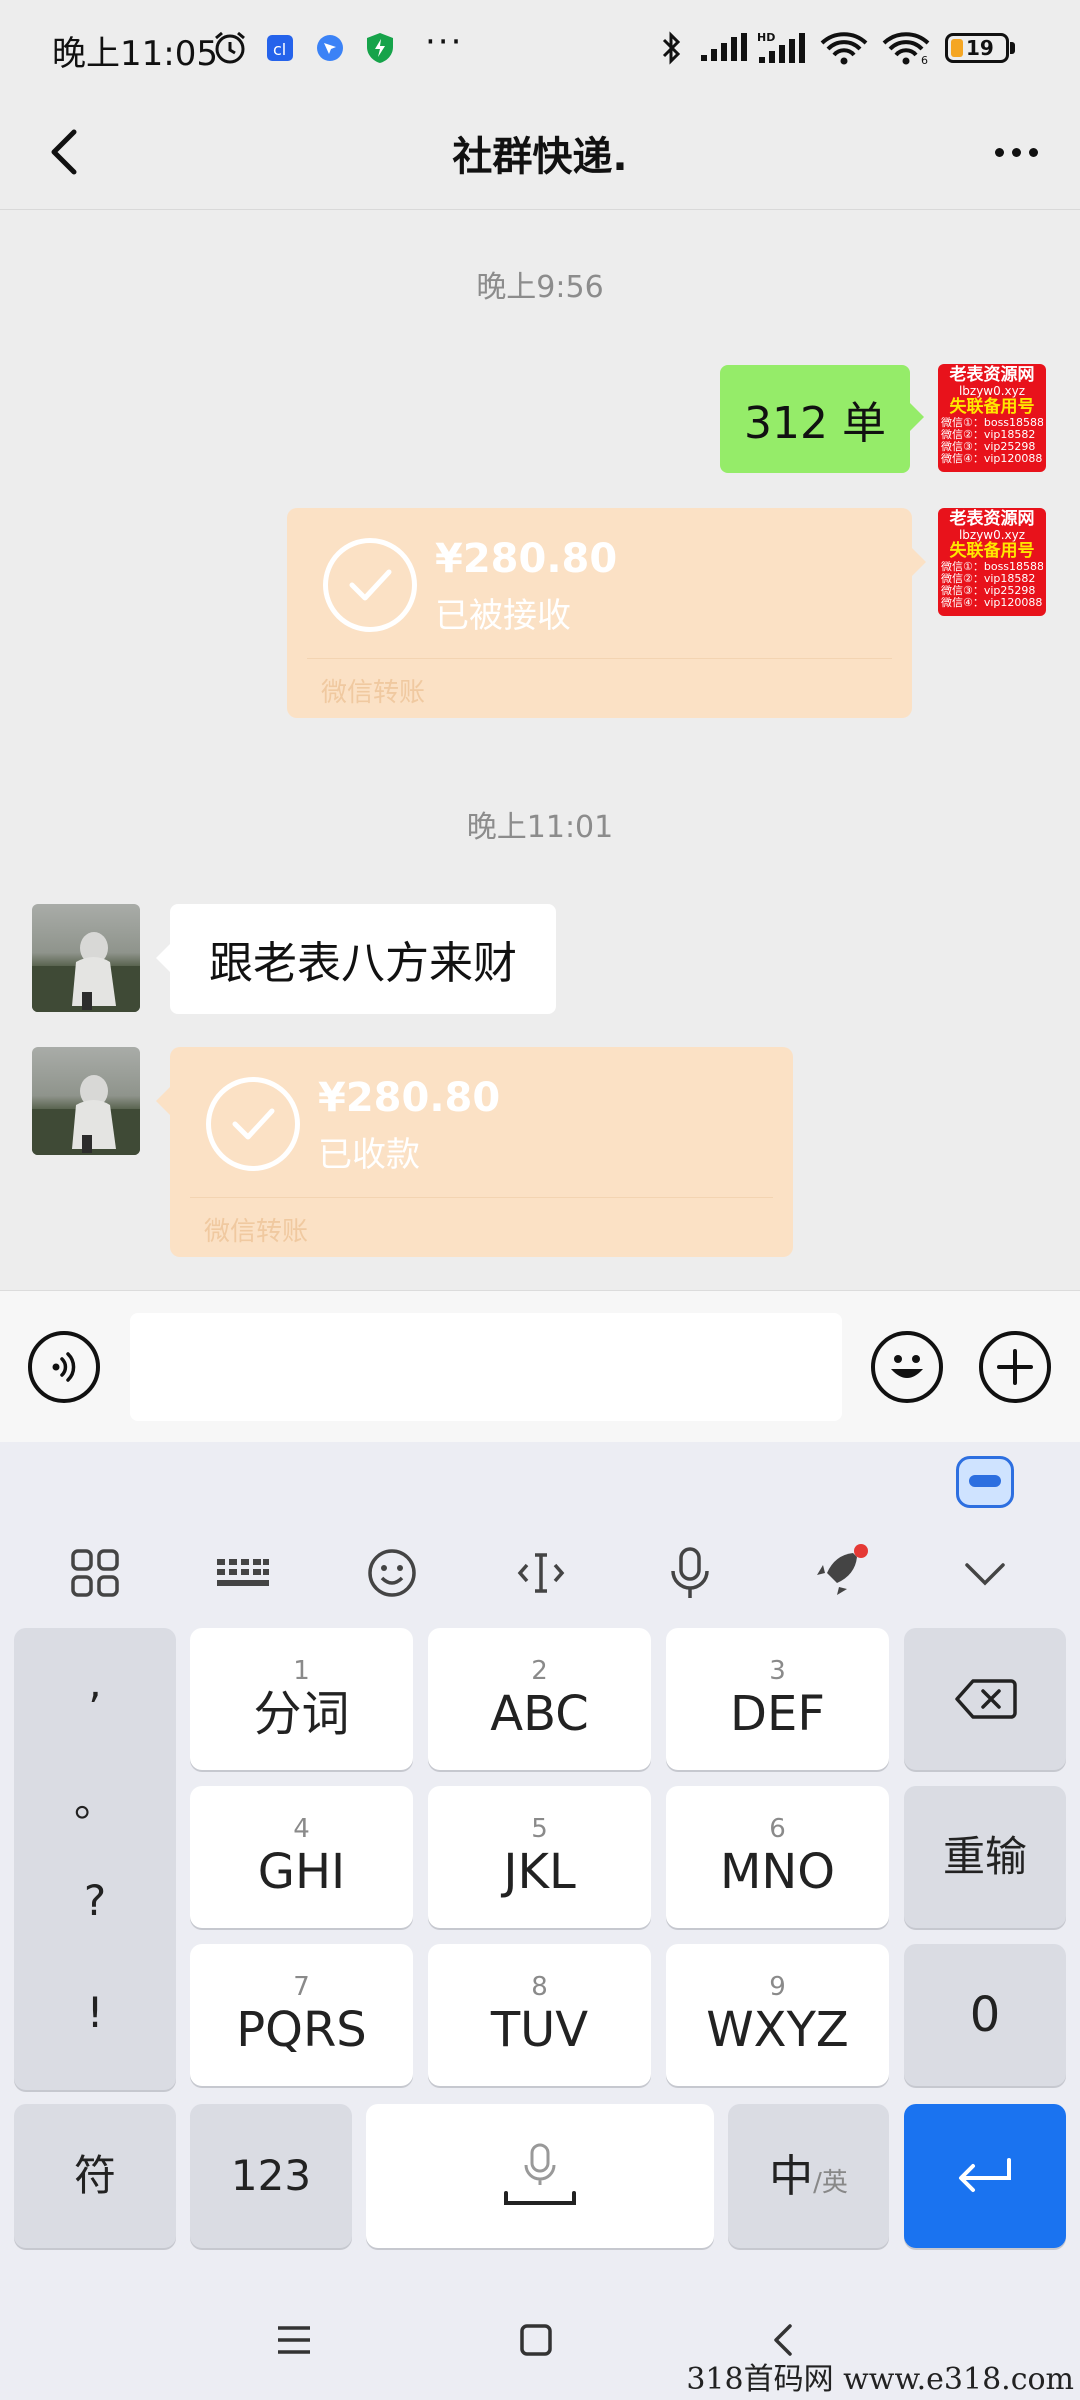 Image resolution: width=1080 pixels, height=2400 pixels. Describe the element at coordinates (95, 2012) in the screenshot. I see `punct-exclaim: !` at that location.